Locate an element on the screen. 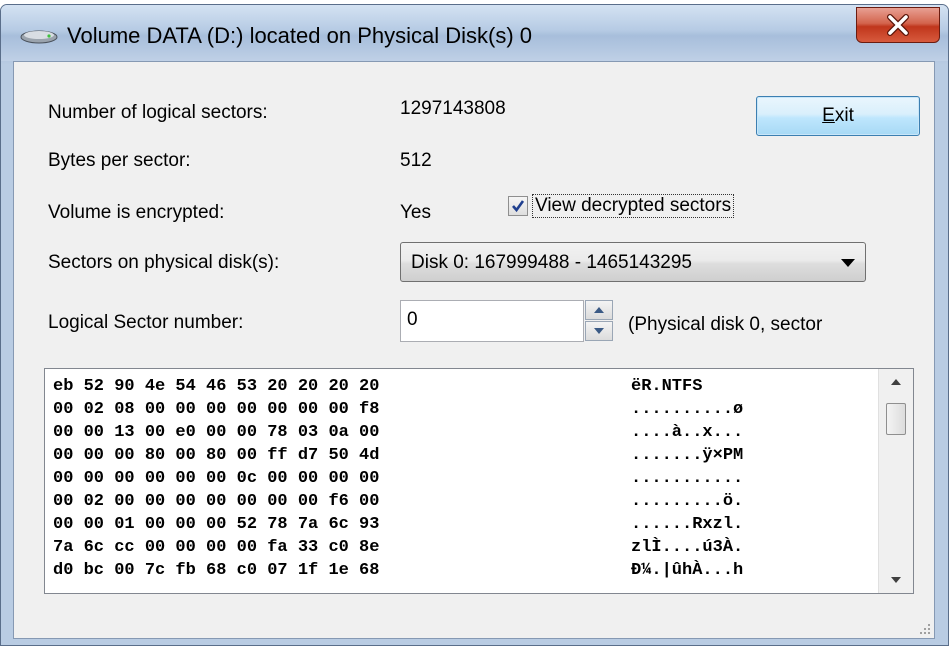 The width and height of the screenshot is (951, 647). exit-button: Exit is located at coordinates (838, 116).